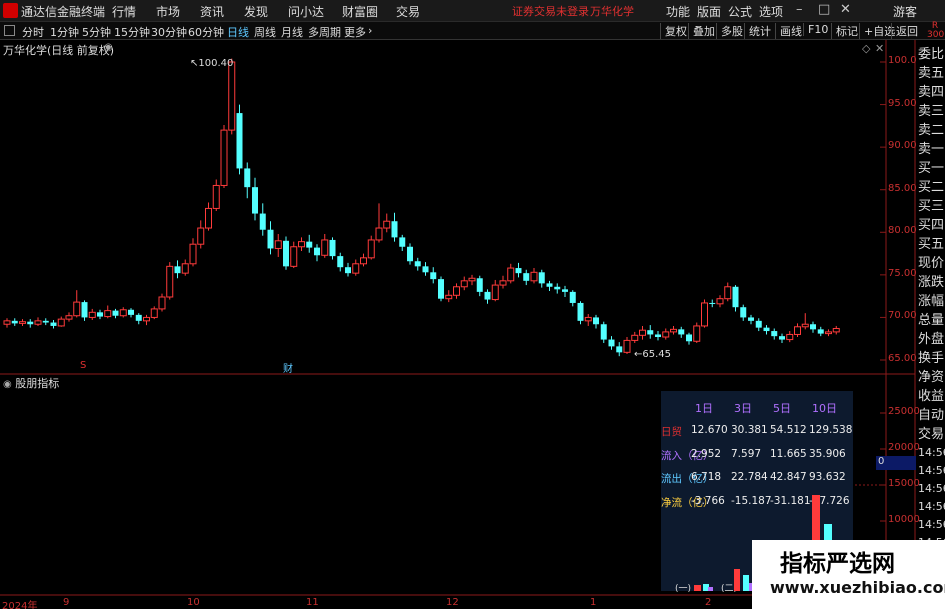 The height and width of the screenshot is (609, 945). I want to click on menu-zixun: 资讯, so click(212, 11).